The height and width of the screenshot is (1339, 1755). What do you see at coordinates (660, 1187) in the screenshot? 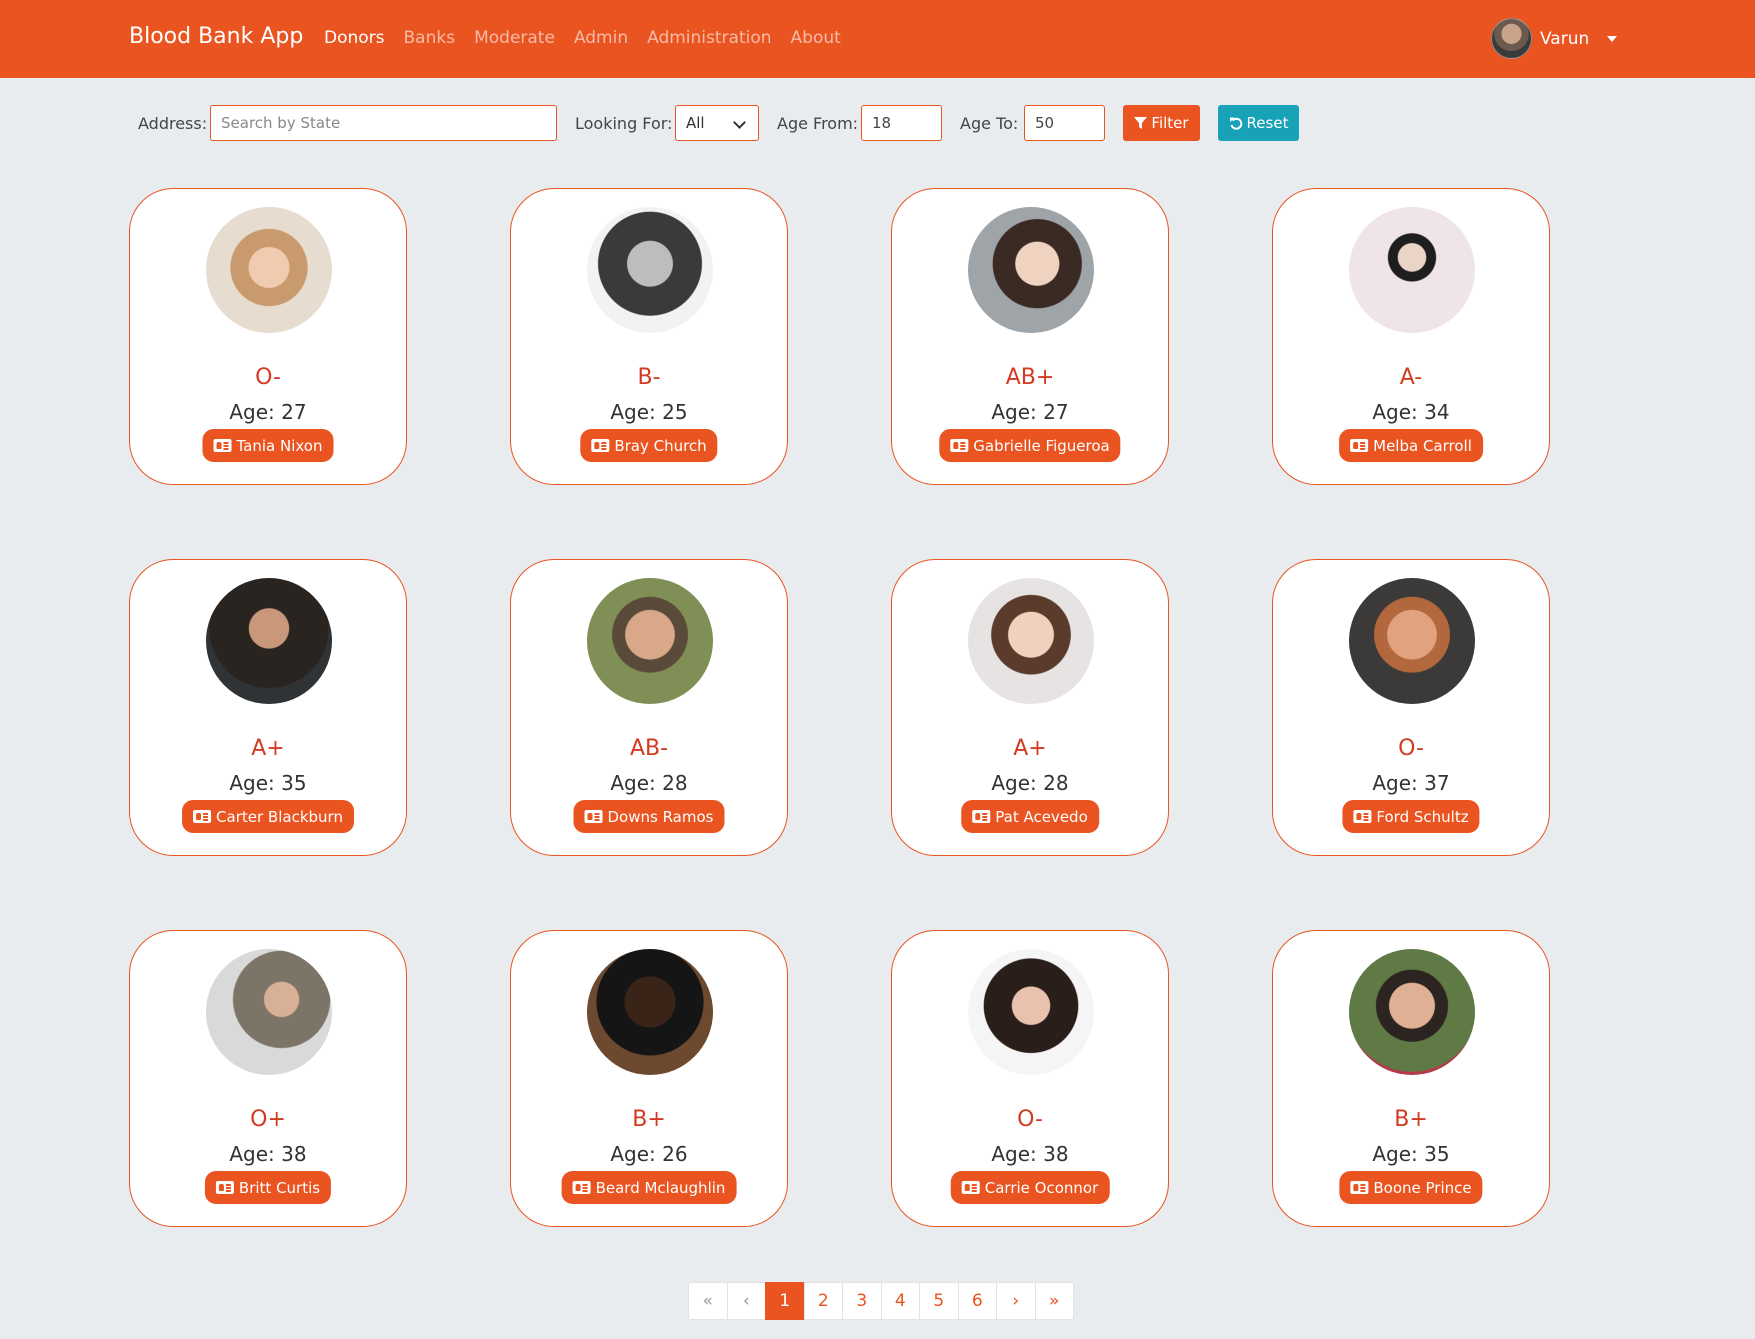
I see `donor-name: Beard Mclaughlin` at bounding box center [660, 1187].